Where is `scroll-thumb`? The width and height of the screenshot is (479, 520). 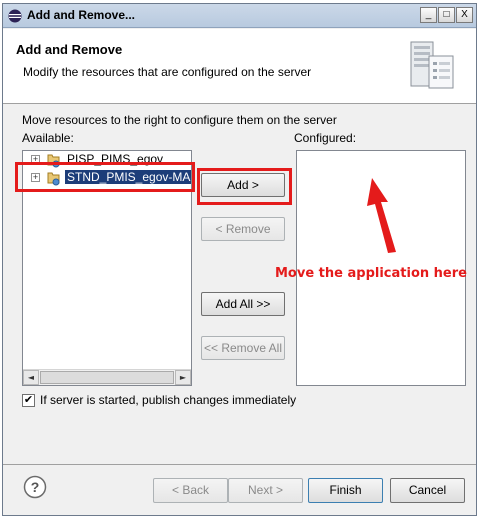
scroll-thumb is located at coordinates (107, 377).